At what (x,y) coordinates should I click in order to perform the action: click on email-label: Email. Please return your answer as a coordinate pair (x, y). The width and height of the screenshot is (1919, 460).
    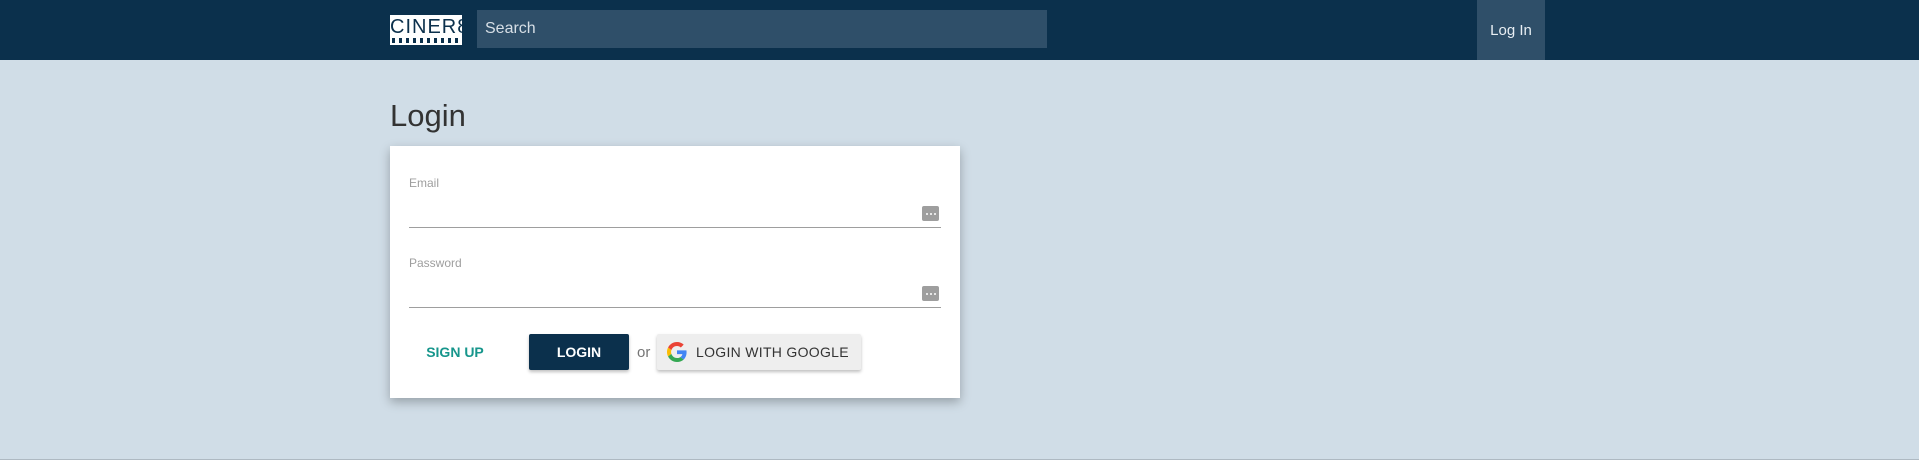
    Looking at the image, I should click on (424, 183).